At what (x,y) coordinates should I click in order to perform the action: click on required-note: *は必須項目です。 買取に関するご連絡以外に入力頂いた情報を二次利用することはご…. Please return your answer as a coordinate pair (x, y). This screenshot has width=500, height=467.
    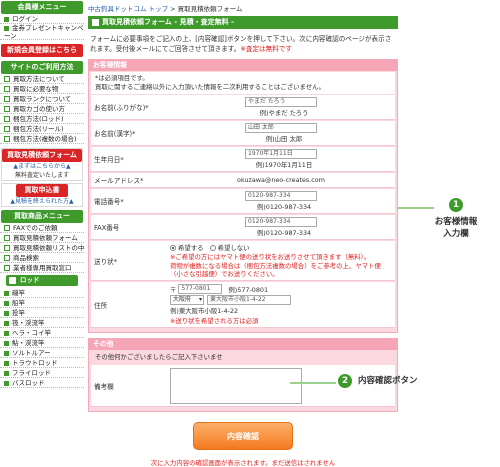
    Looking at the image, I should click on (243, 83).